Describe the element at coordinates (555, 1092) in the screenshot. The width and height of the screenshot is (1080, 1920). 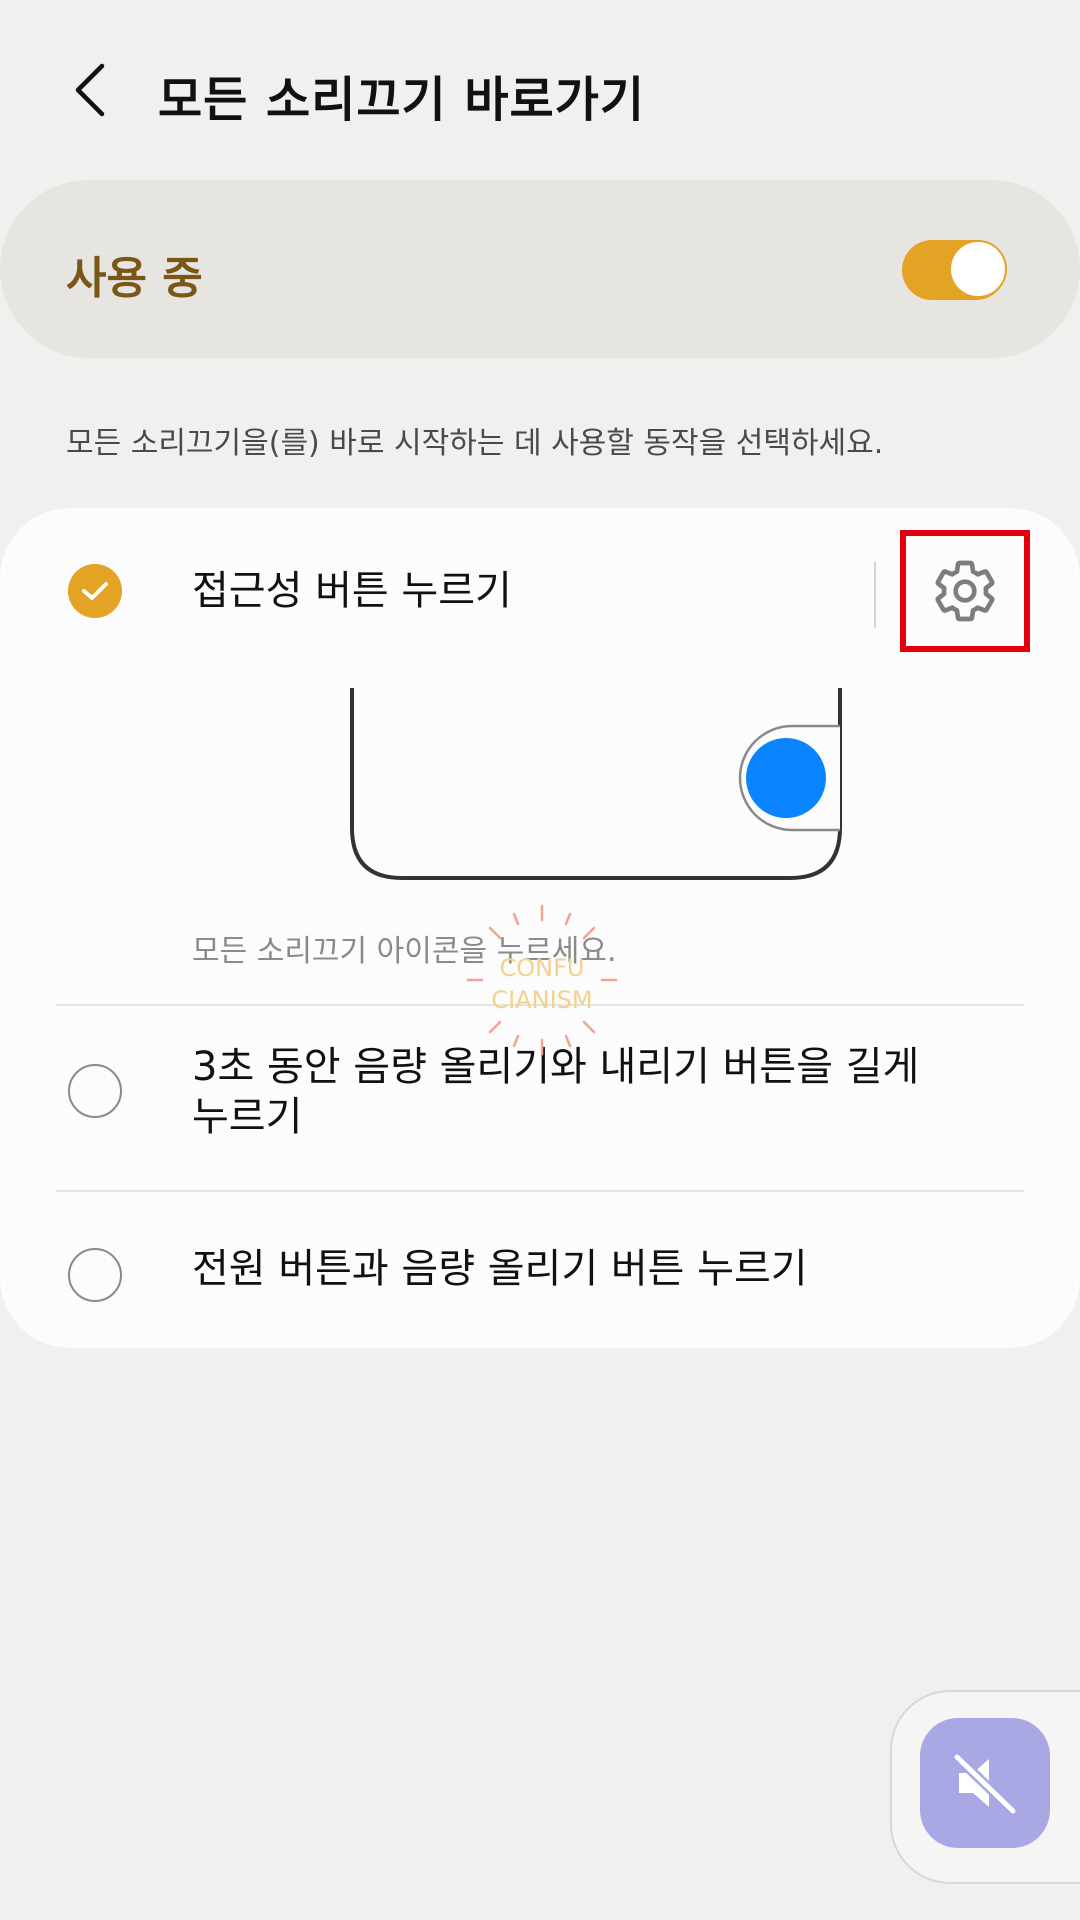
I see `option-label: 3초 동안 음량 올리기와 내리기 버튼을 길게 누르기` at that location.